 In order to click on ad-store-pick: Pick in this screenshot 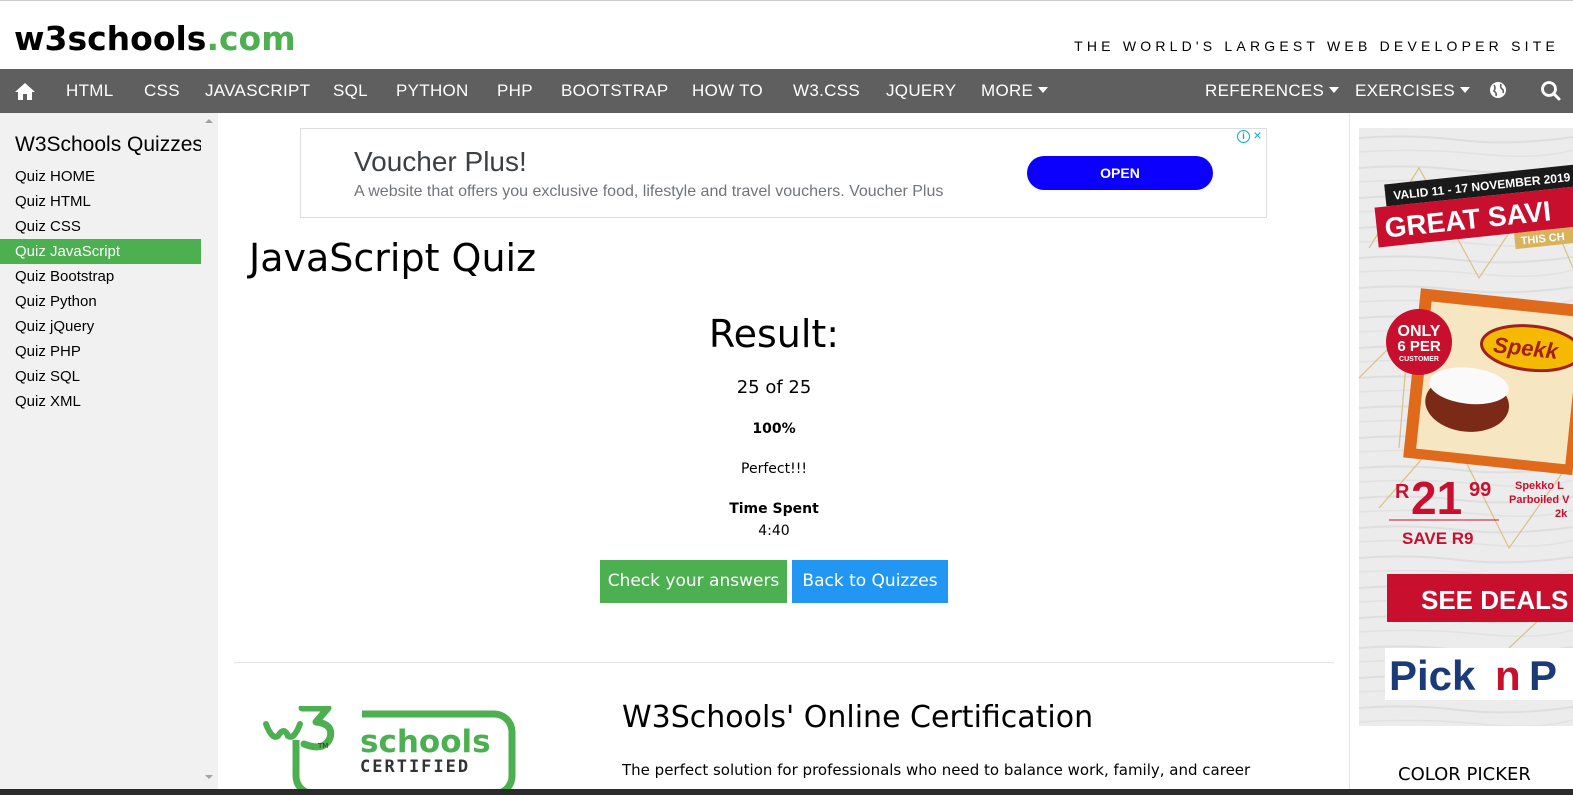, I will do `click(1432, 675)`.